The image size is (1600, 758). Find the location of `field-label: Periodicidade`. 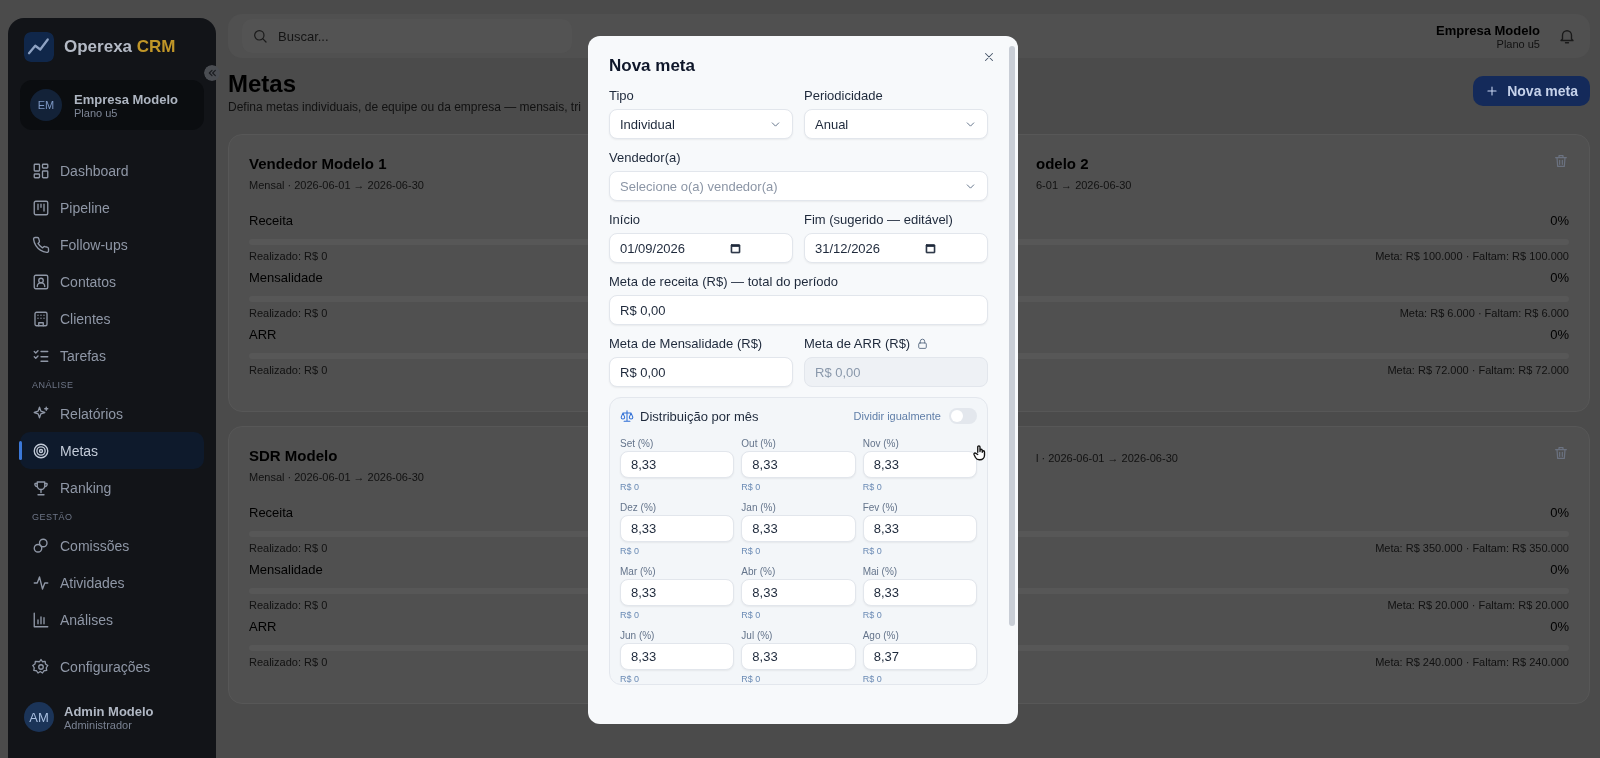

field-label: Periodicidade is located at coordinates (843, 95).